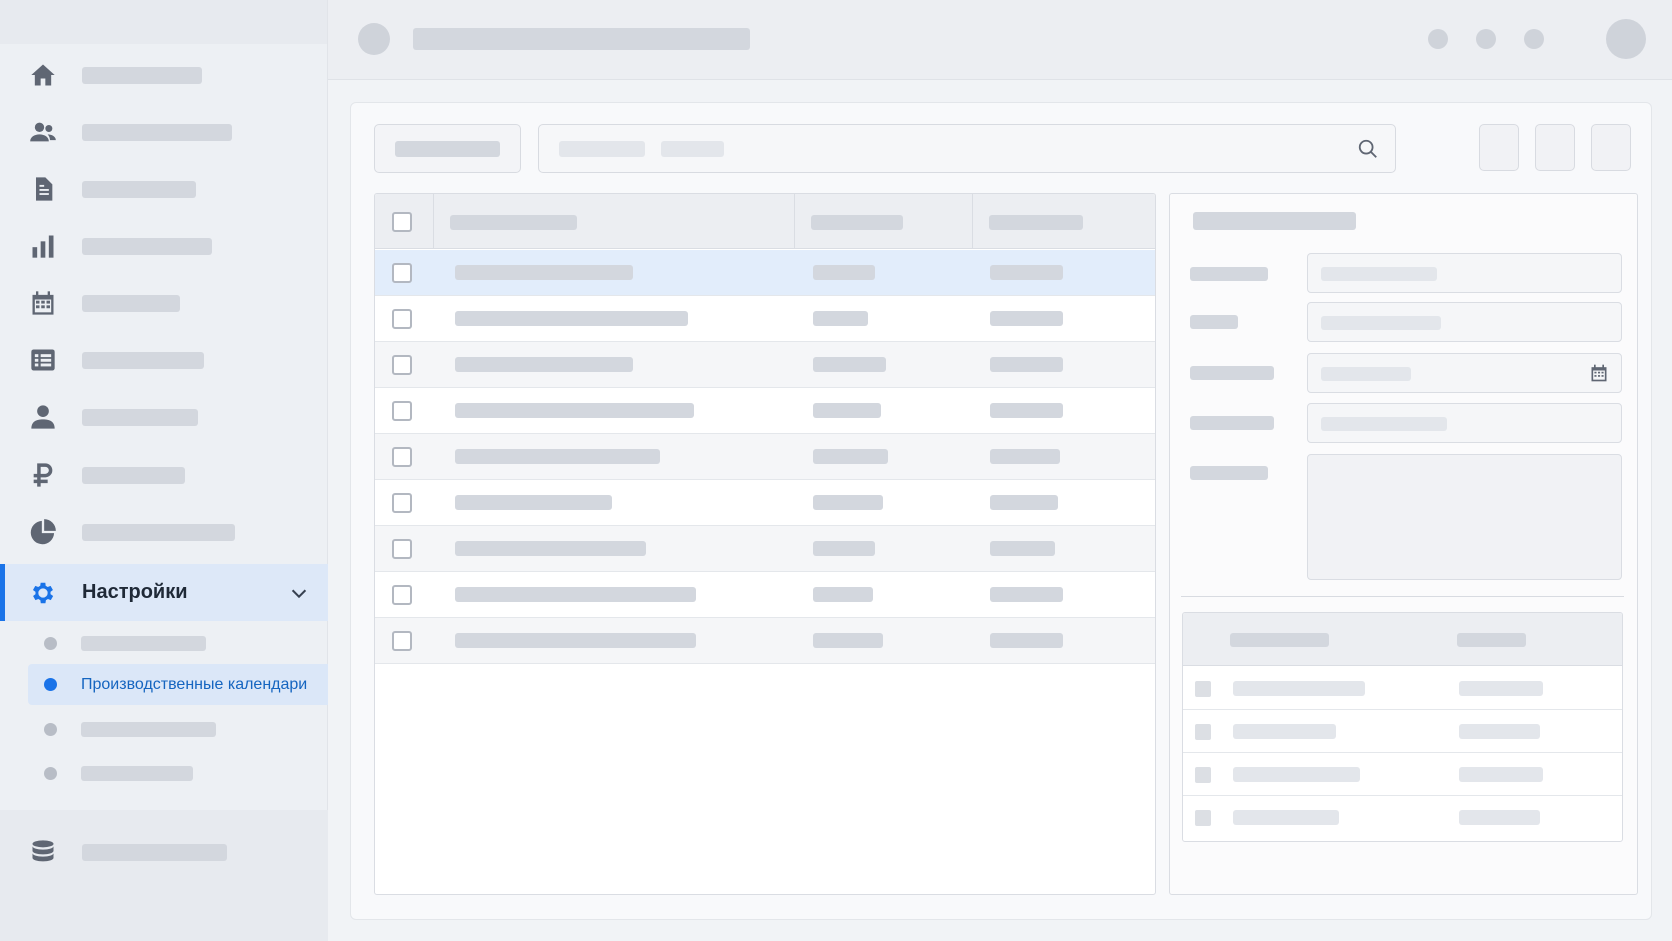  Describe the element at coordinates (164, 592) in the screenshot. I see `sidebar-item-settings: Настройки` at that location.